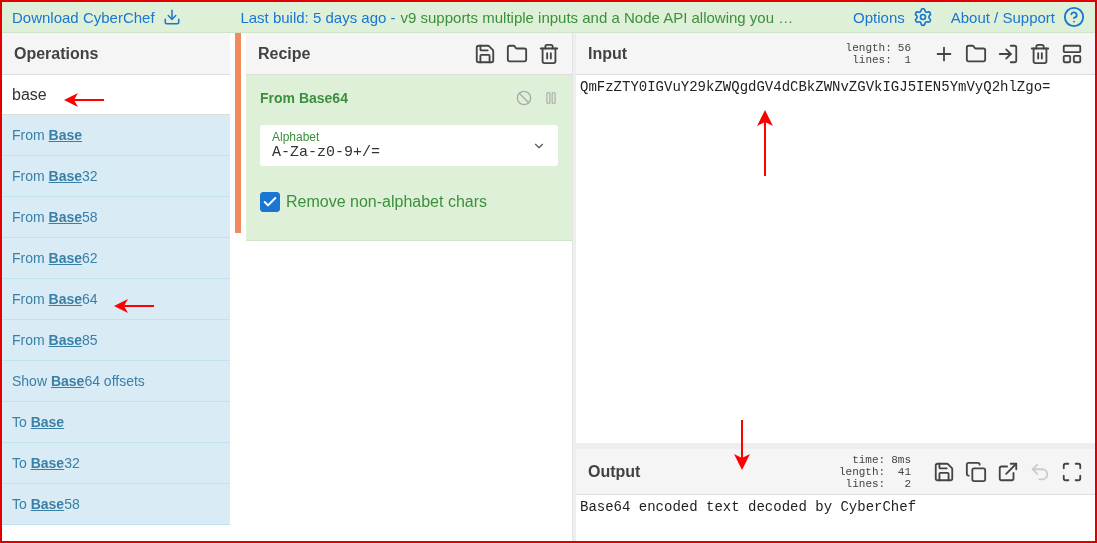 The width and height of the screenshot is (1097, 543). I want to click on about-link: About / Support, so click(1002, 17).